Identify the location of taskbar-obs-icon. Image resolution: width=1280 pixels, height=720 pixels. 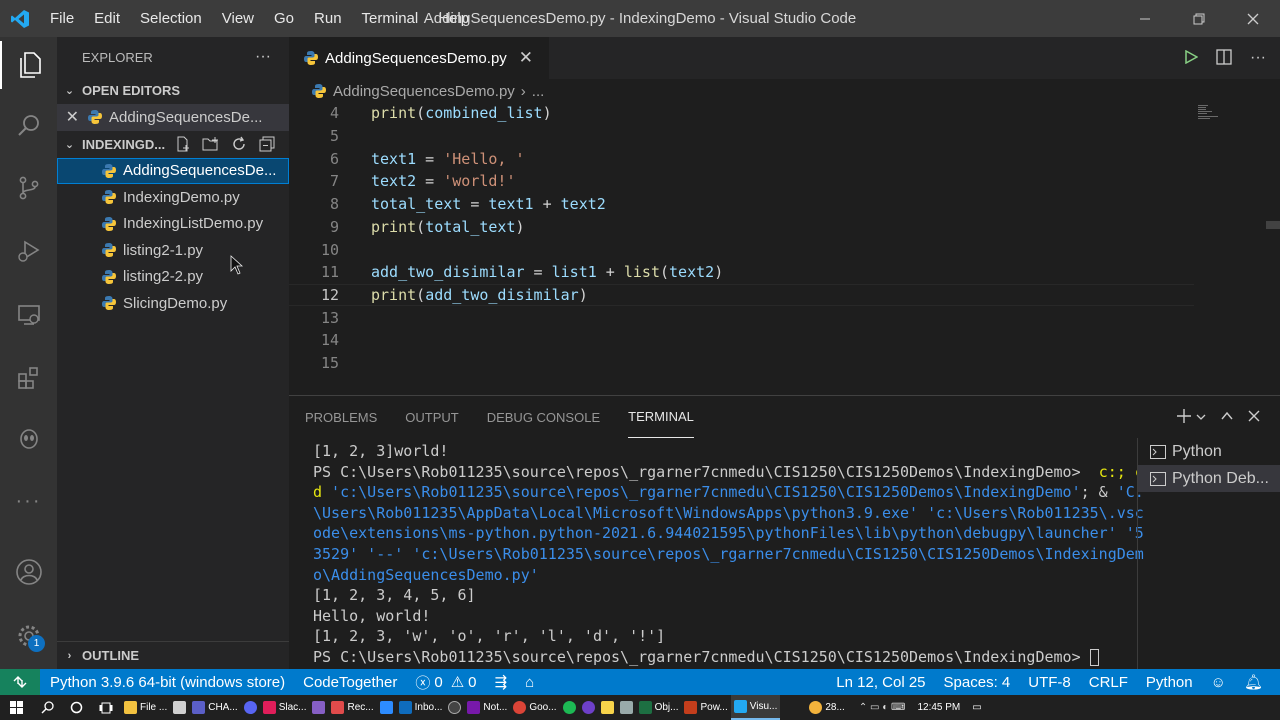
(454, 707).